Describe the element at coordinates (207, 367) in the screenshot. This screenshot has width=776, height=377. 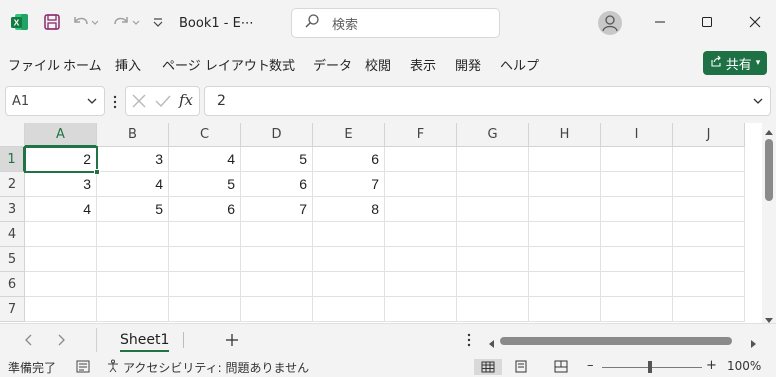
I see `accessibility-status: アクセシビリティ: 問題ありません` at that location.